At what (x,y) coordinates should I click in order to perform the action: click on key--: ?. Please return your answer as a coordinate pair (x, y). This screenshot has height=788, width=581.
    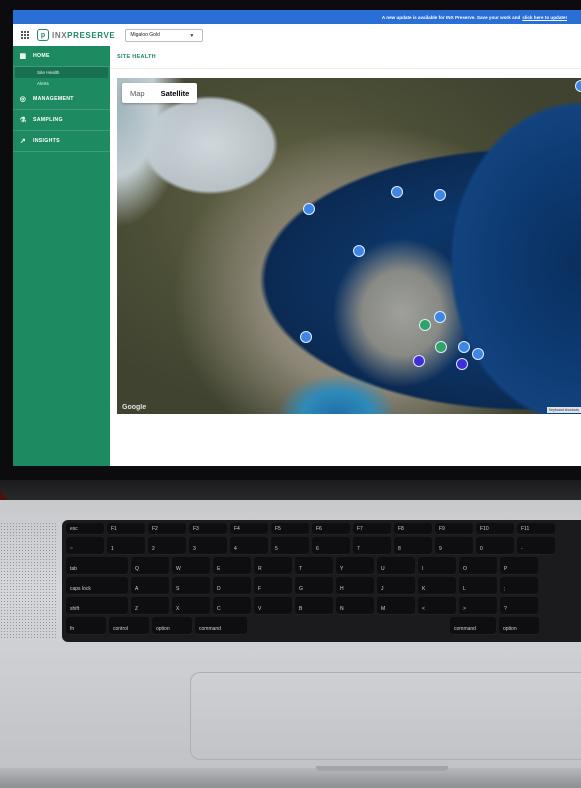
    Looking at the image, I should click on (519, 606).